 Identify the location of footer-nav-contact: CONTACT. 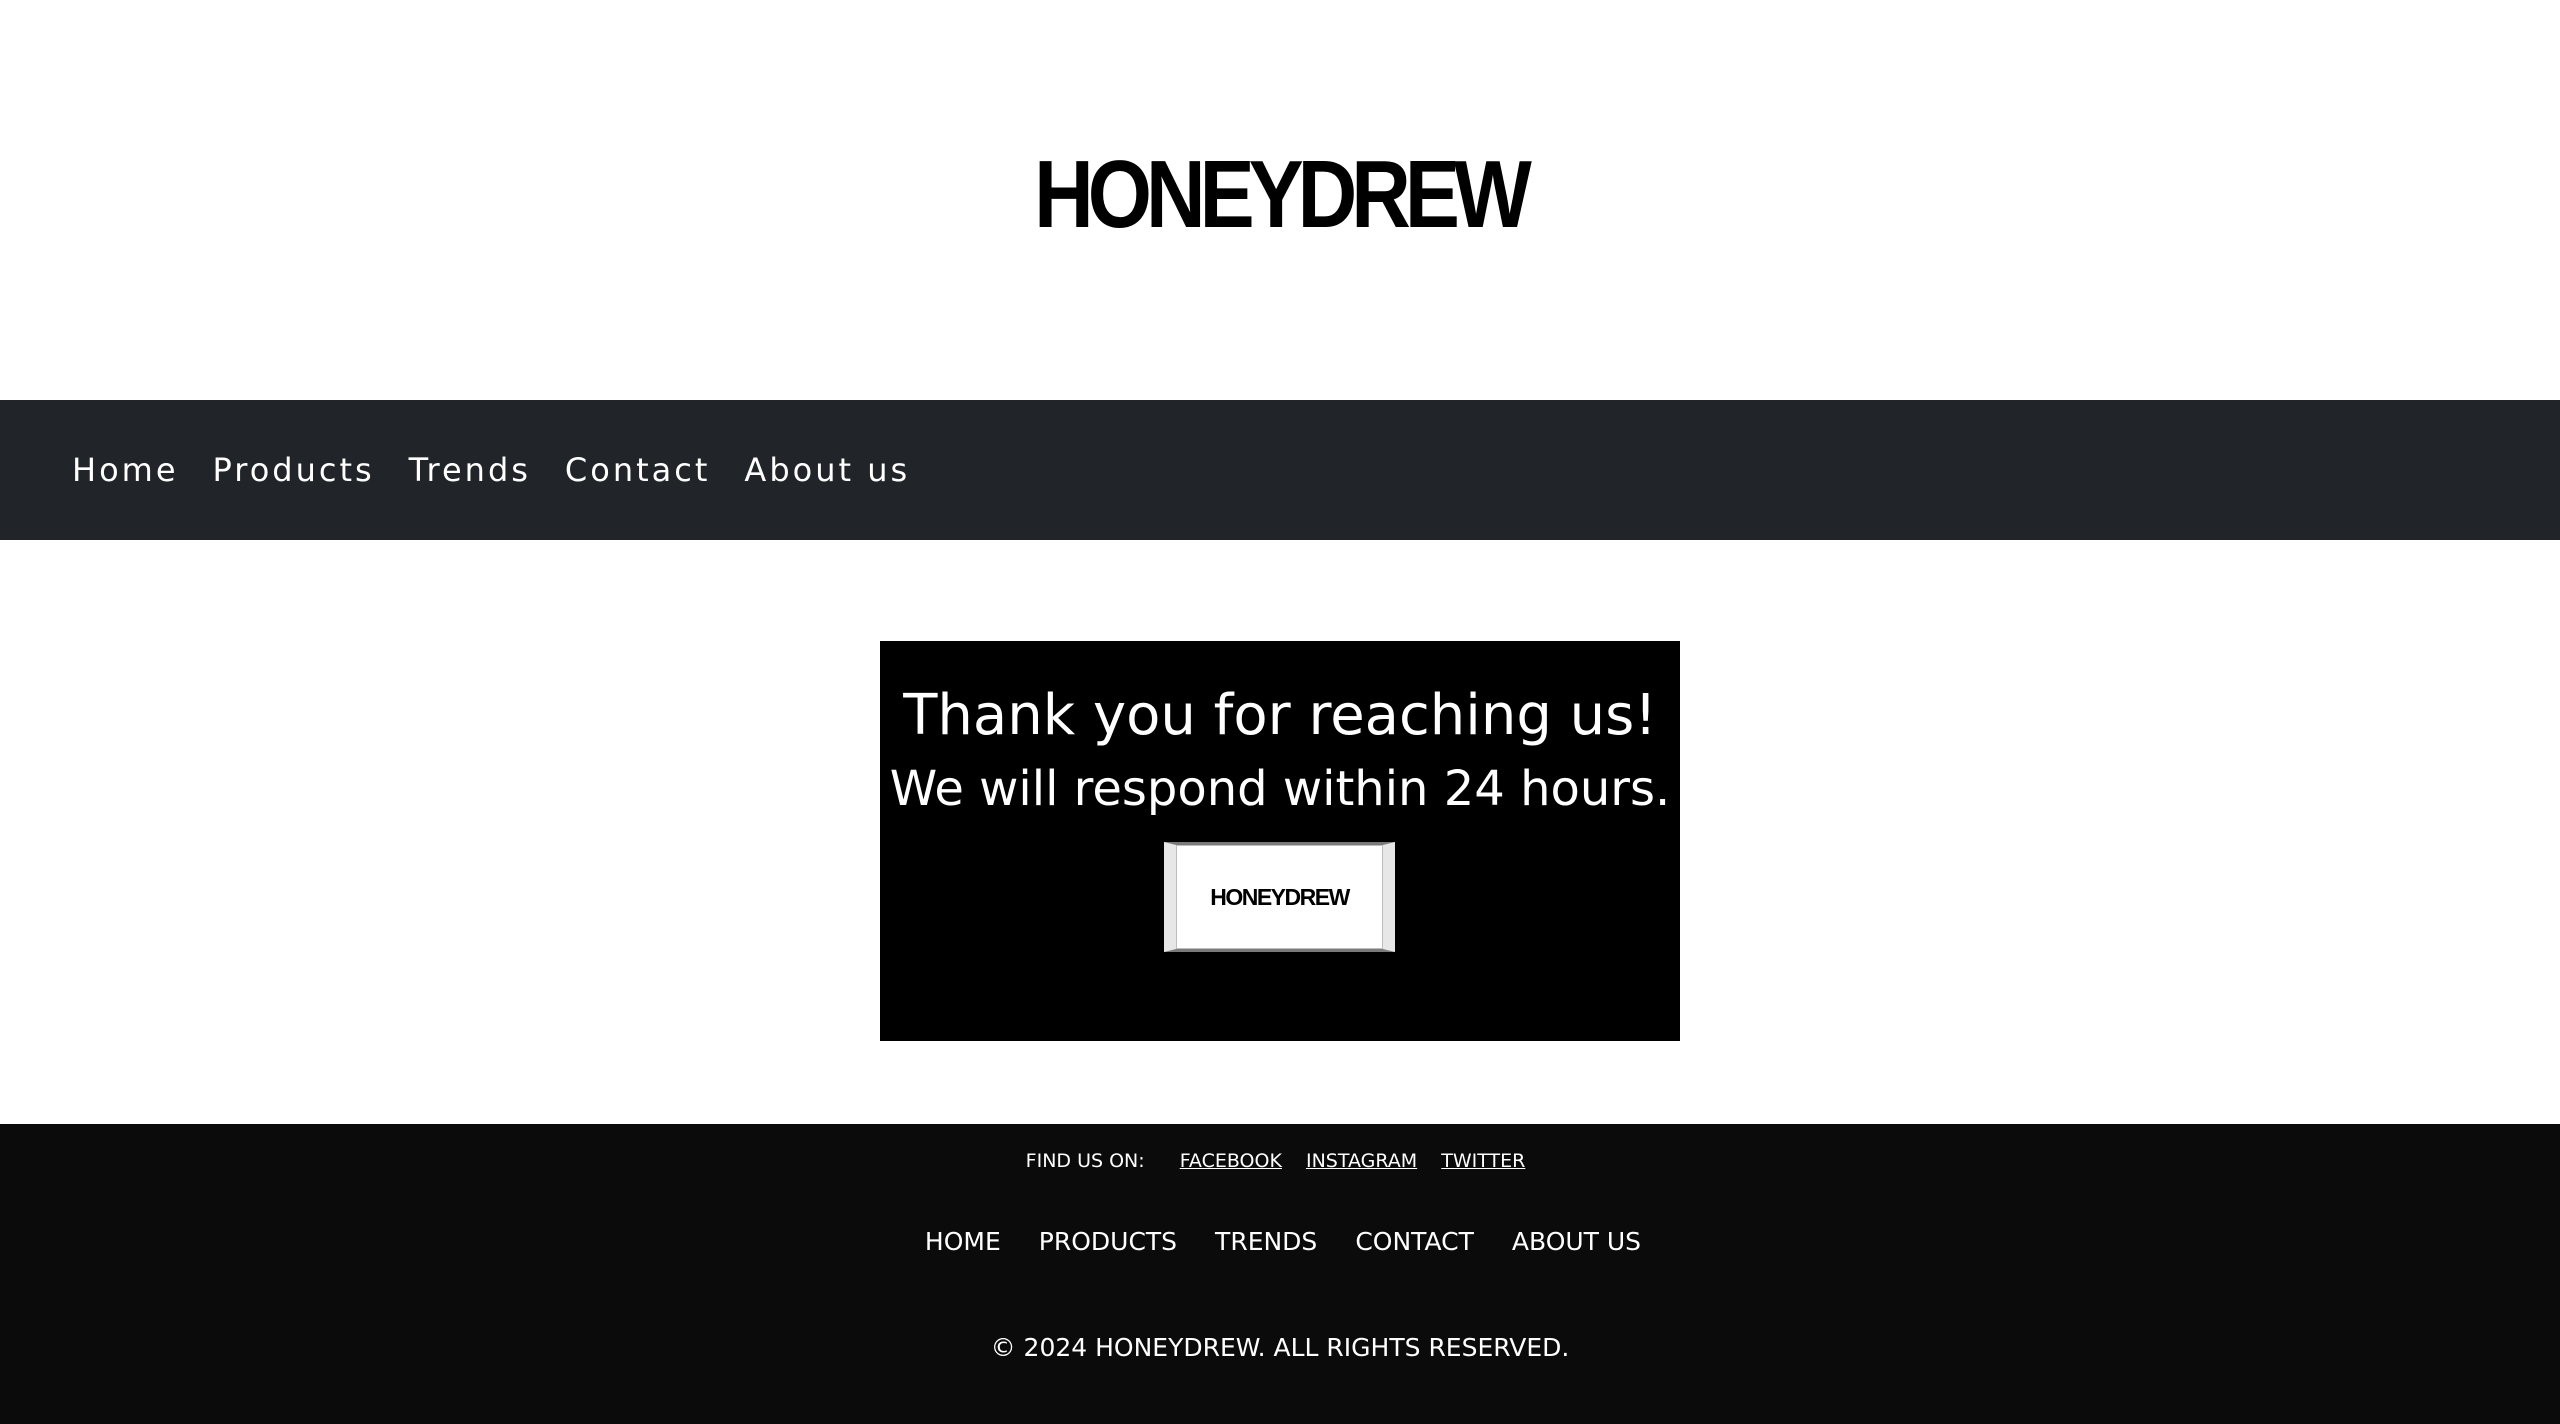
(1414, 1242).